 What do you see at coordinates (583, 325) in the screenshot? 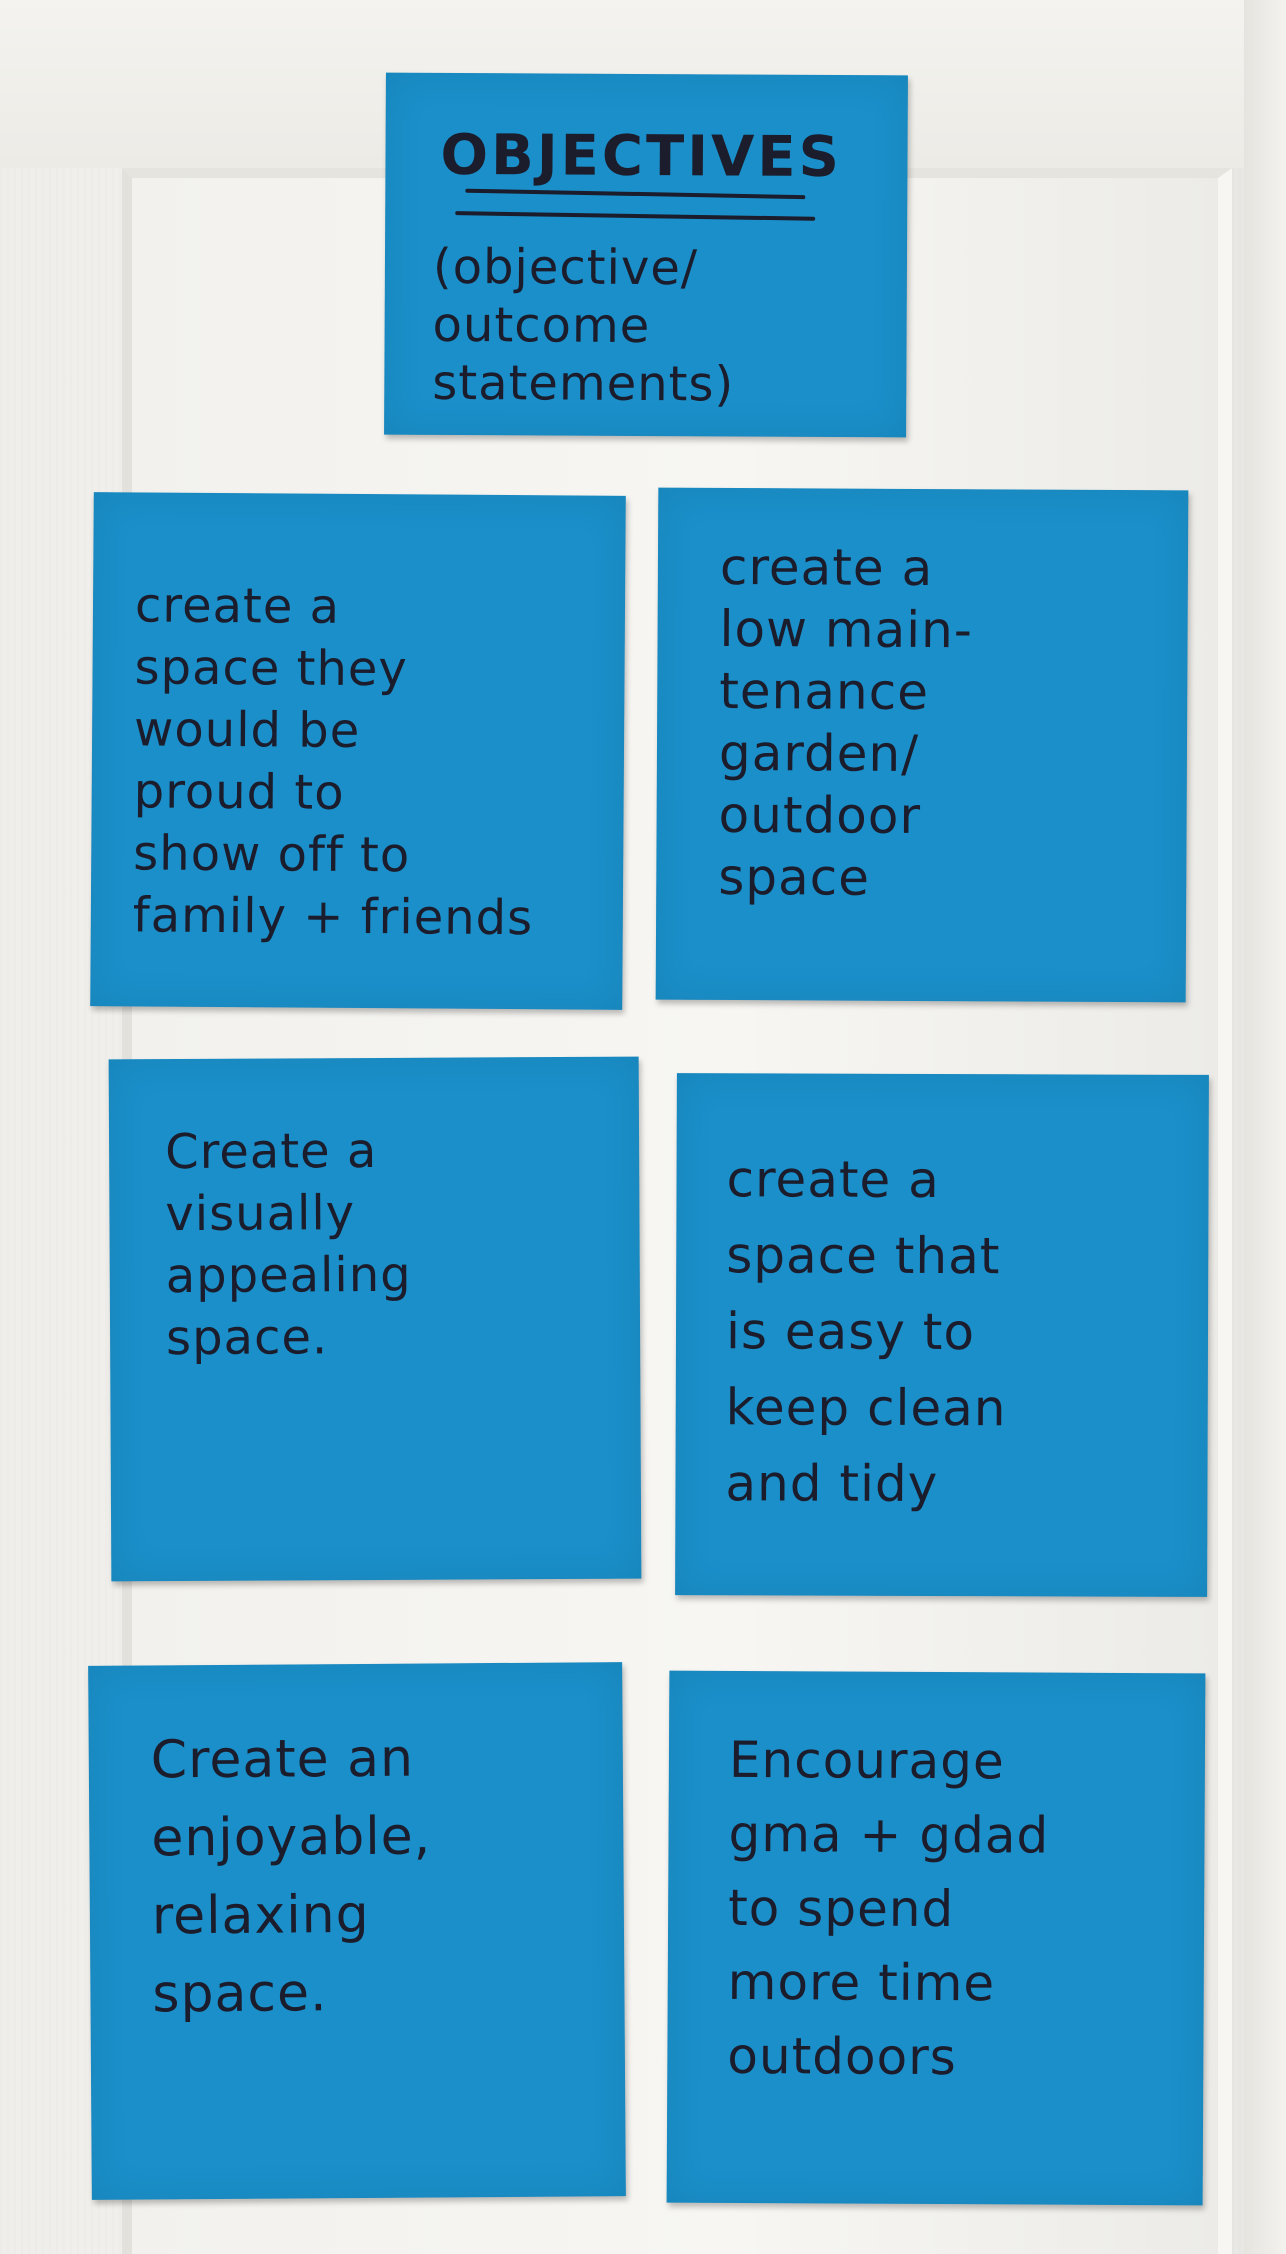
I see `objectives-subtitle: (objective/ outcome statements)` at bounding box center [583, 325].